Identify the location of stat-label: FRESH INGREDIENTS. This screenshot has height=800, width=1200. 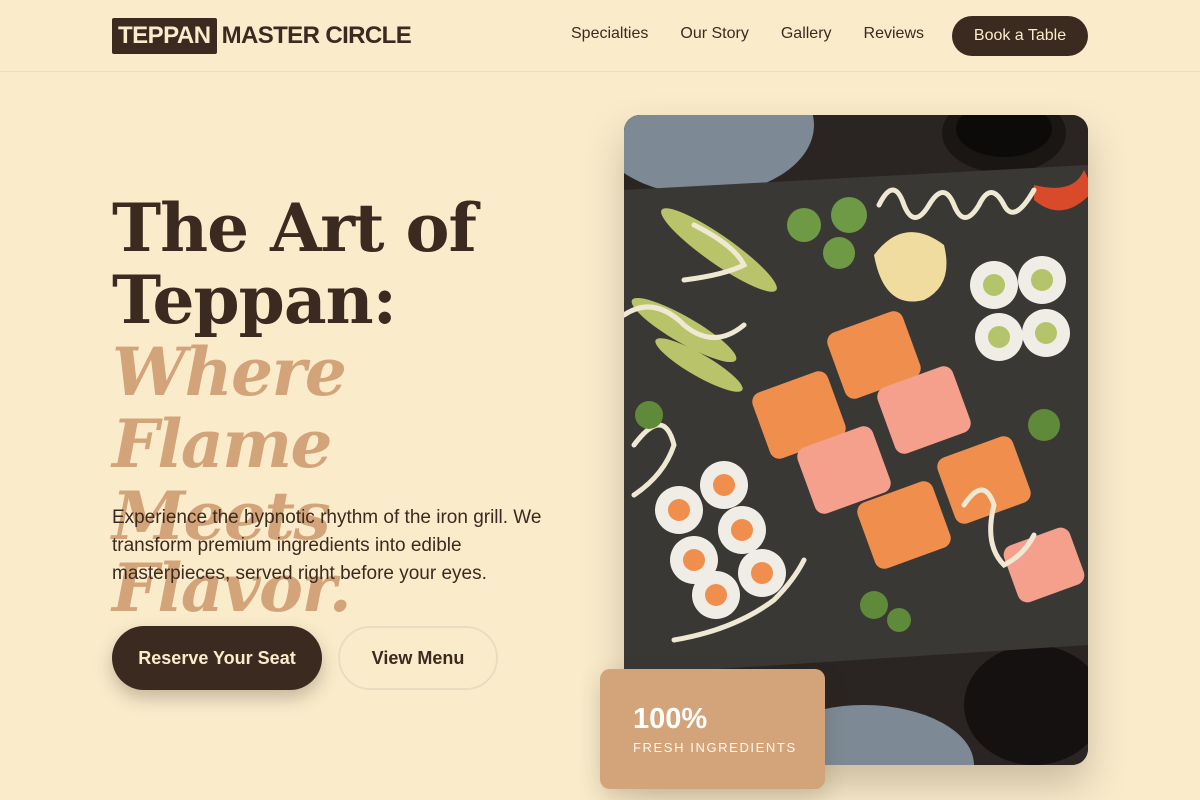
(715, 747).